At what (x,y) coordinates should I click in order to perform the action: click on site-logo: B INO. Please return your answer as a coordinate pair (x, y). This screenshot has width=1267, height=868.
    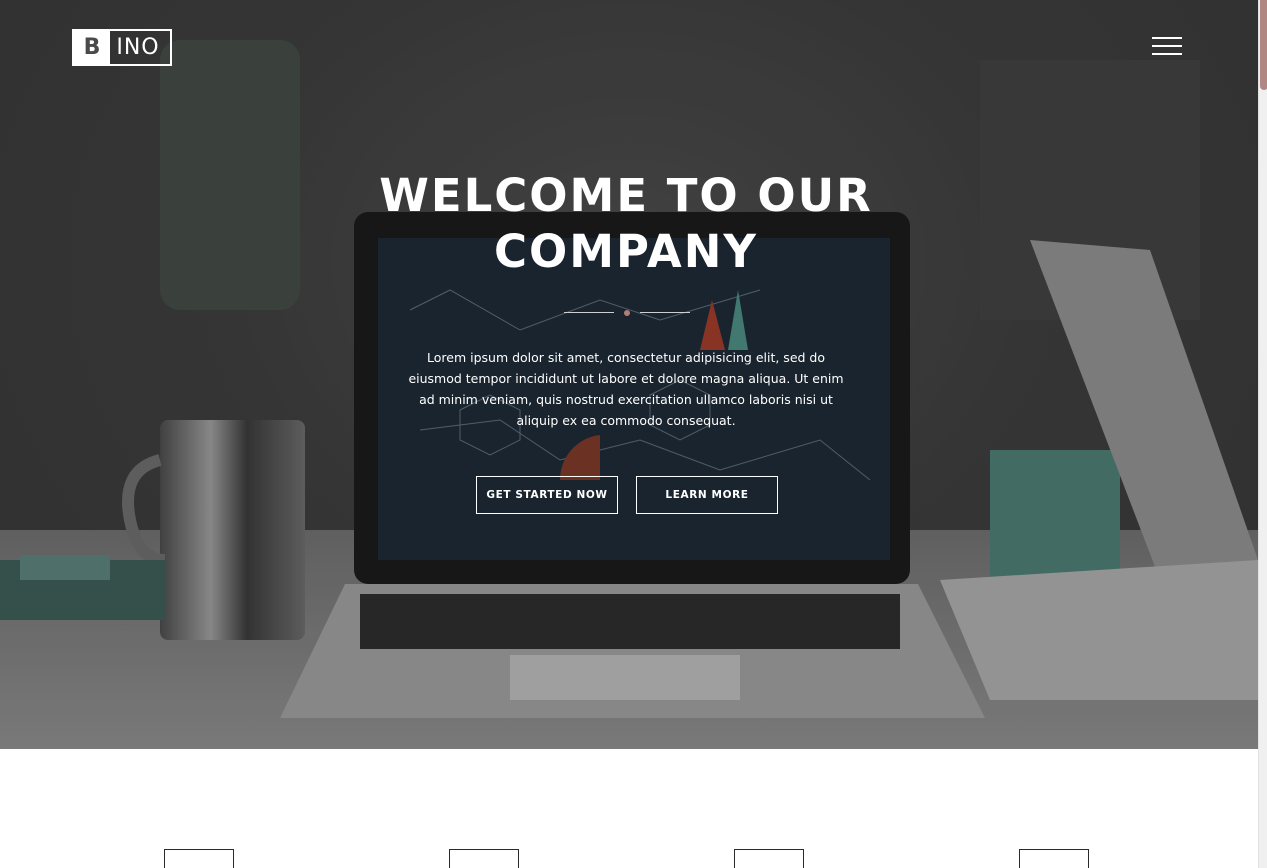
    Looking at the image, I should click on (122, 47).